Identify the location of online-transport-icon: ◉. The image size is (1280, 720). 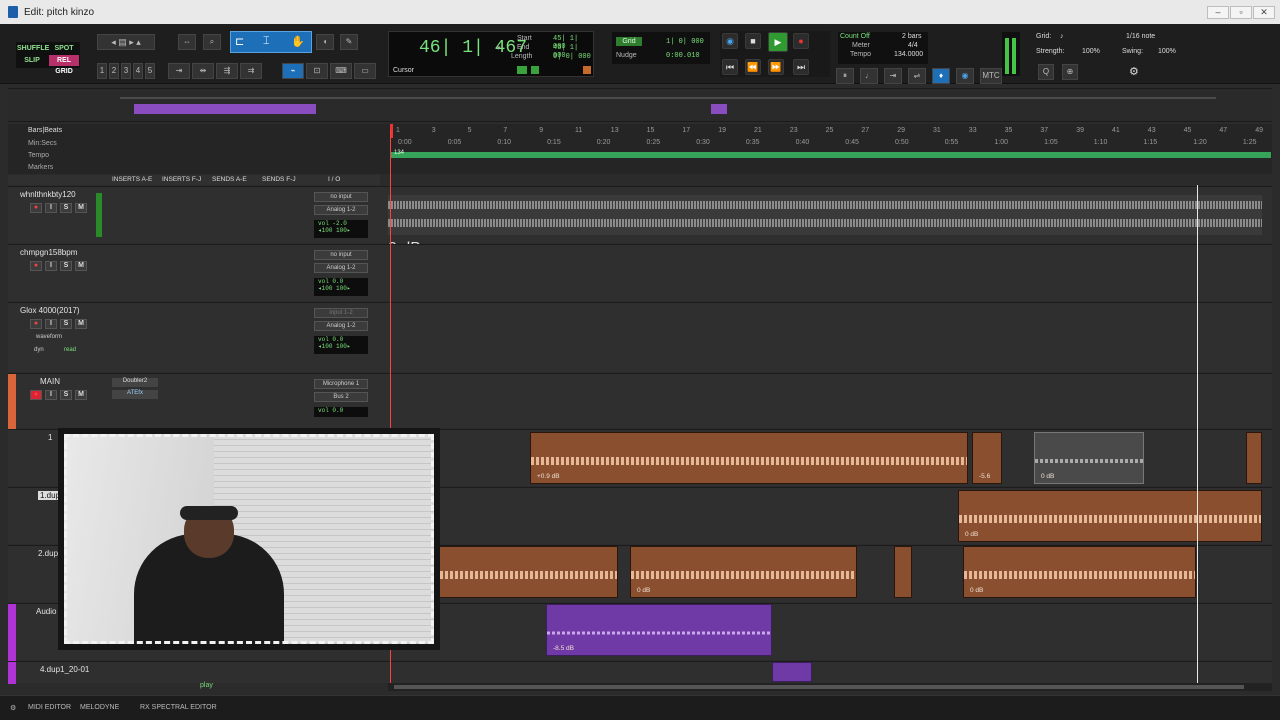
(730, 41).